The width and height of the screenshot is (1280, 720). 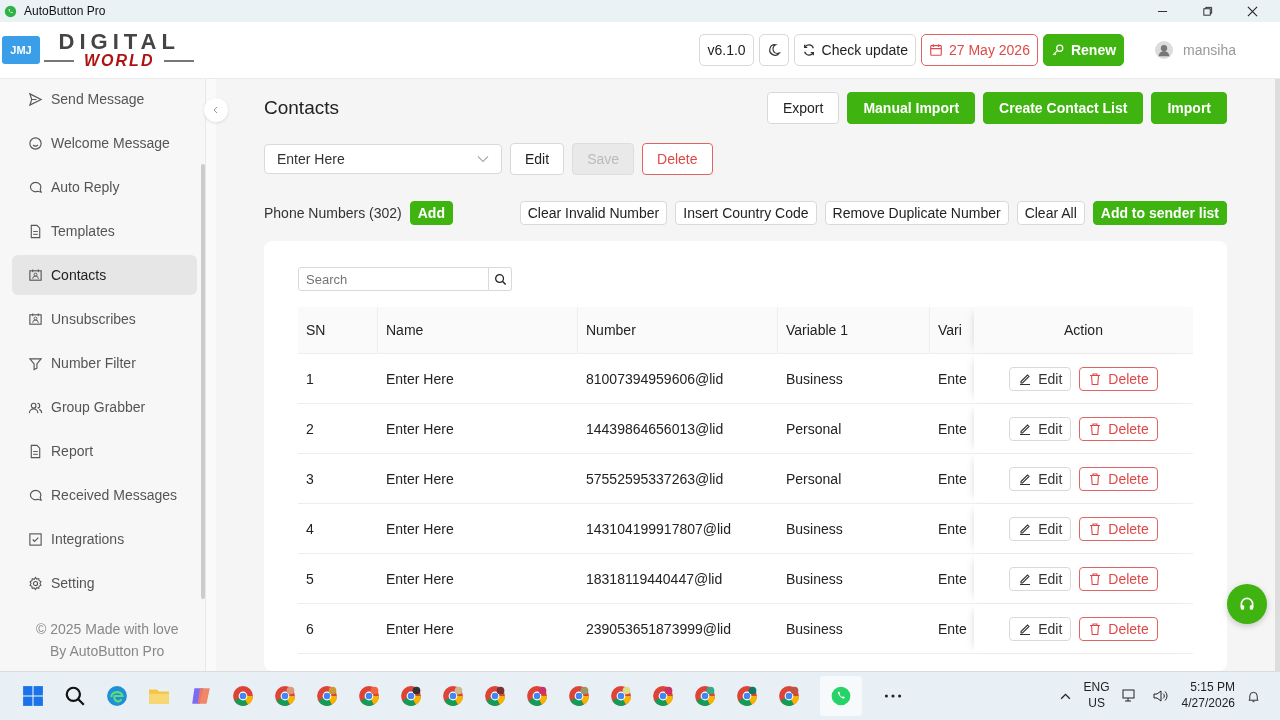 I want to click on footer-text: © 2025 Made with love, so click(x=108, y=629).